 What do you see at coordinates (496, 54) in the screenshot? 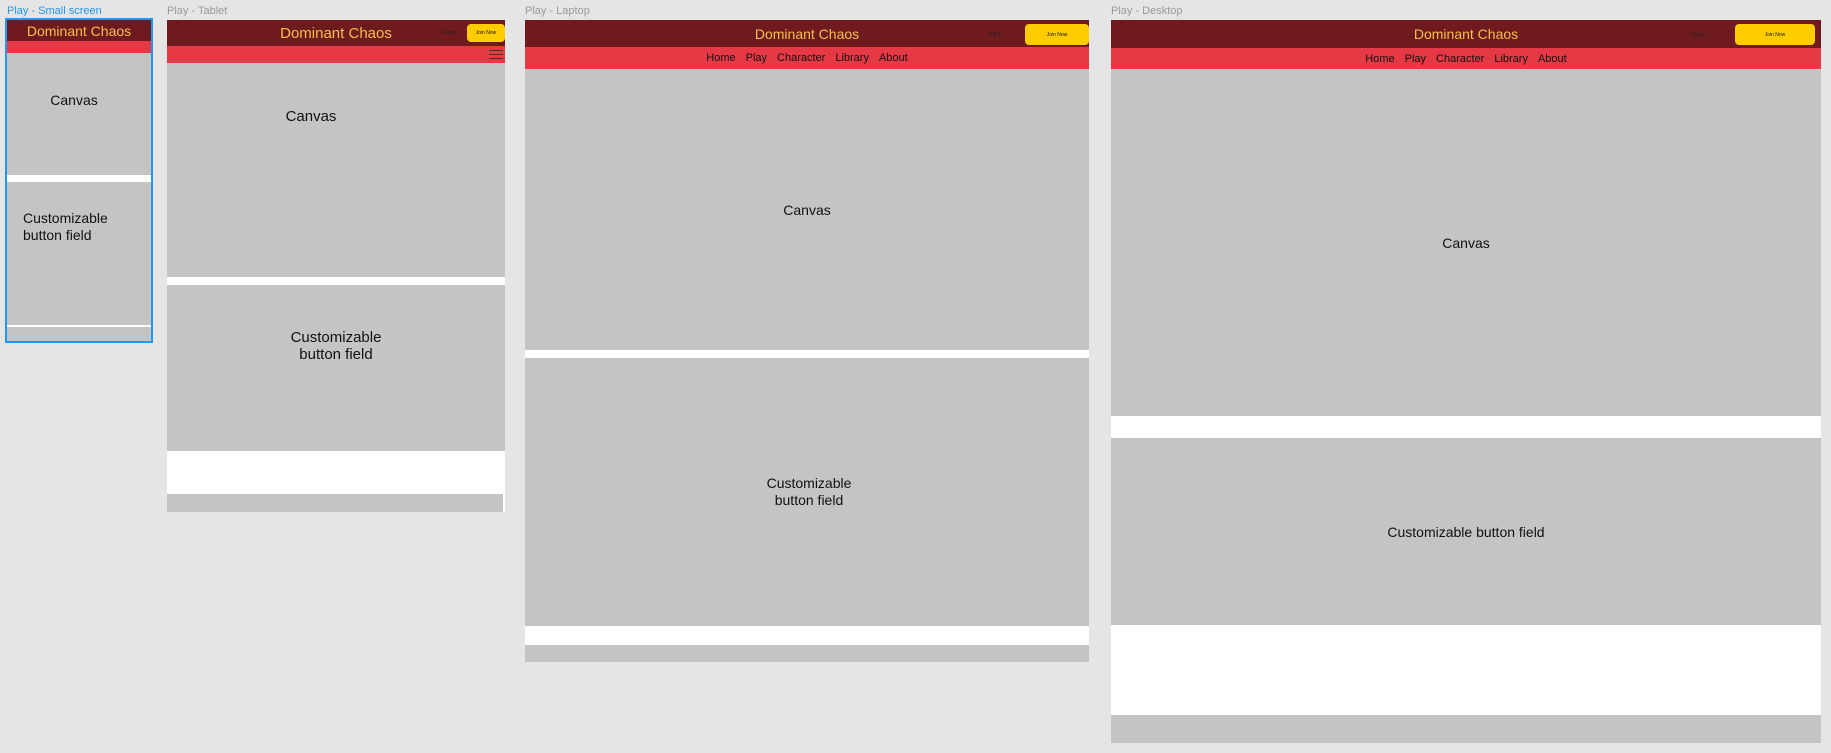
I see `hamburger-menu-icon` at bounding box center [496, 54].